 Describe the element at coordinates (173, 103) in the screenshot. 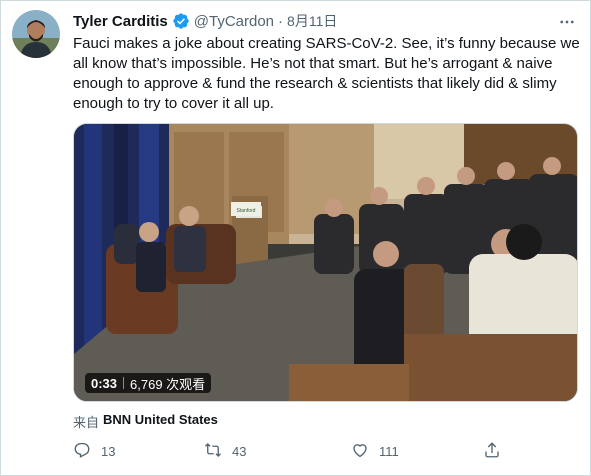

I see `tweet-text-line: enough to try to cover it all up.` at that location.